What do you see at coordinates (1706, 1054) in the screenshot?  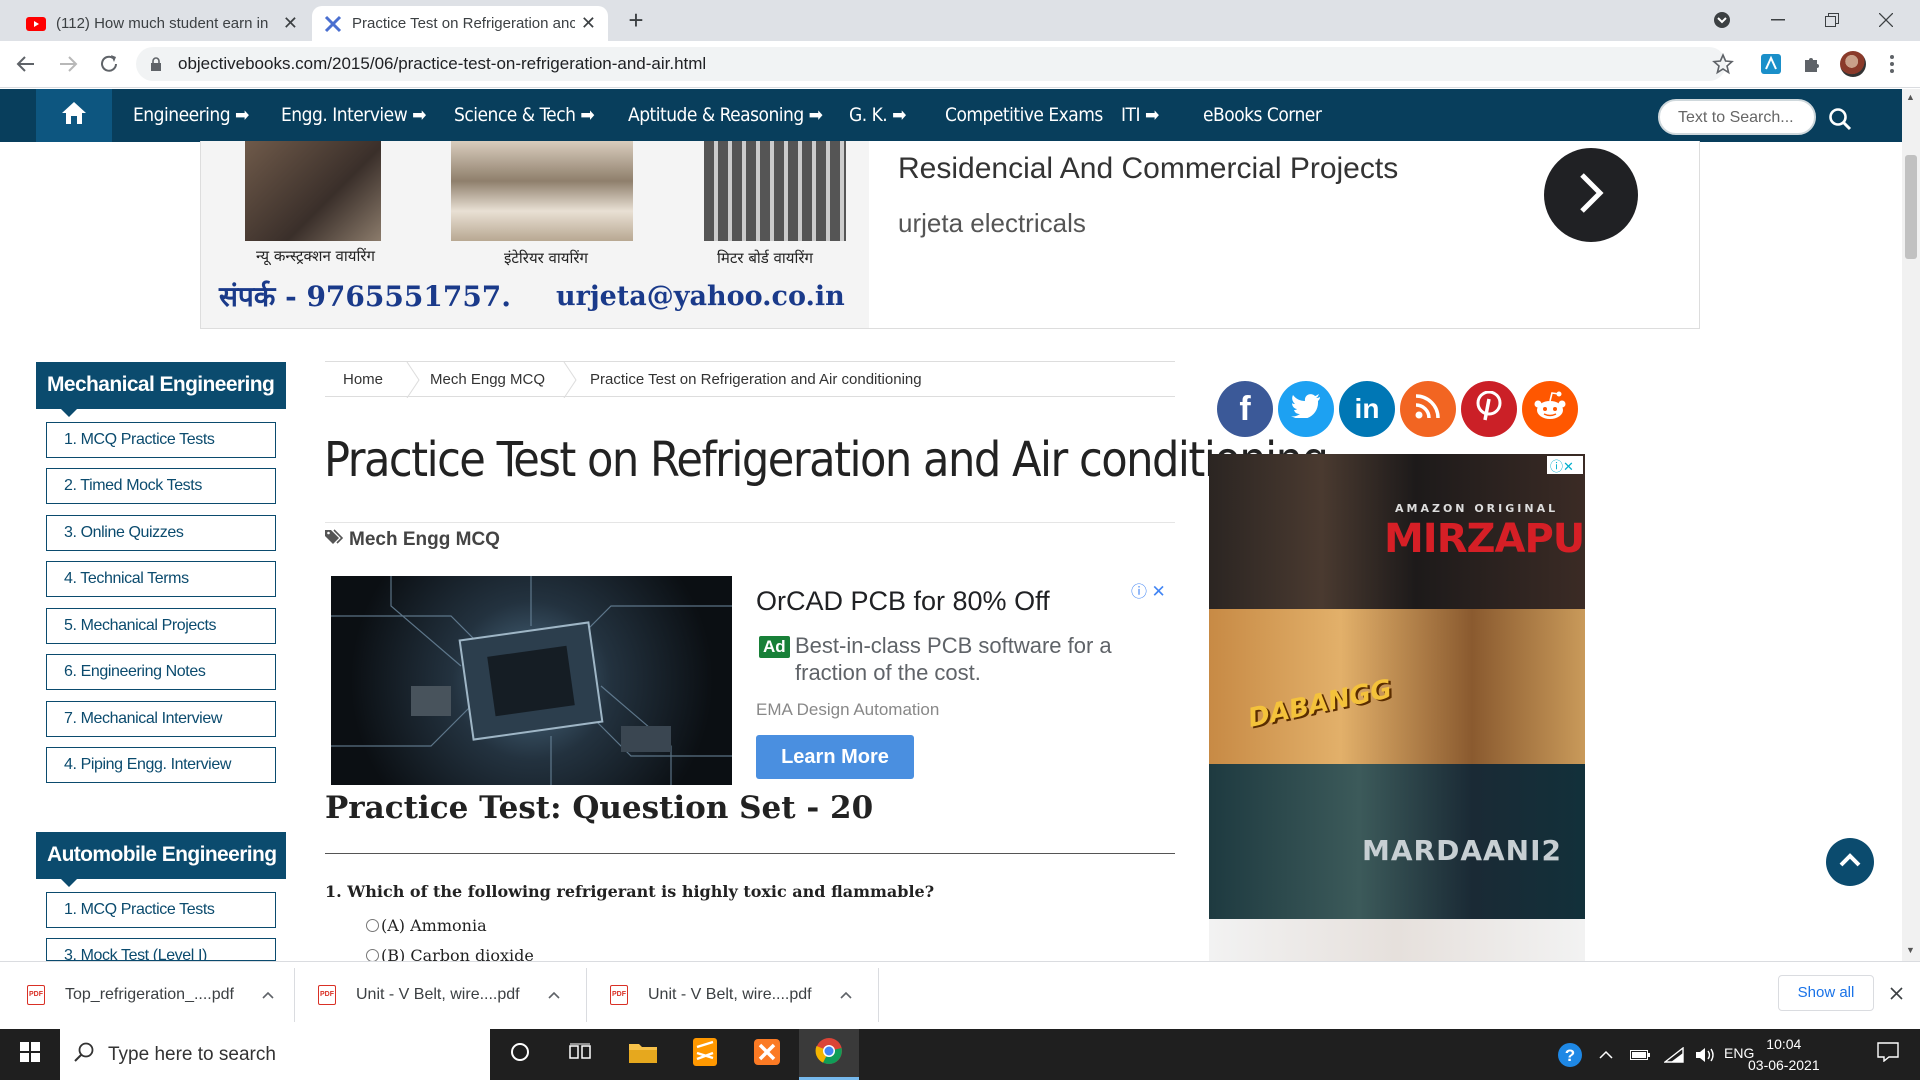 I see `volume-icon` at bounding box center [1706, 1054].